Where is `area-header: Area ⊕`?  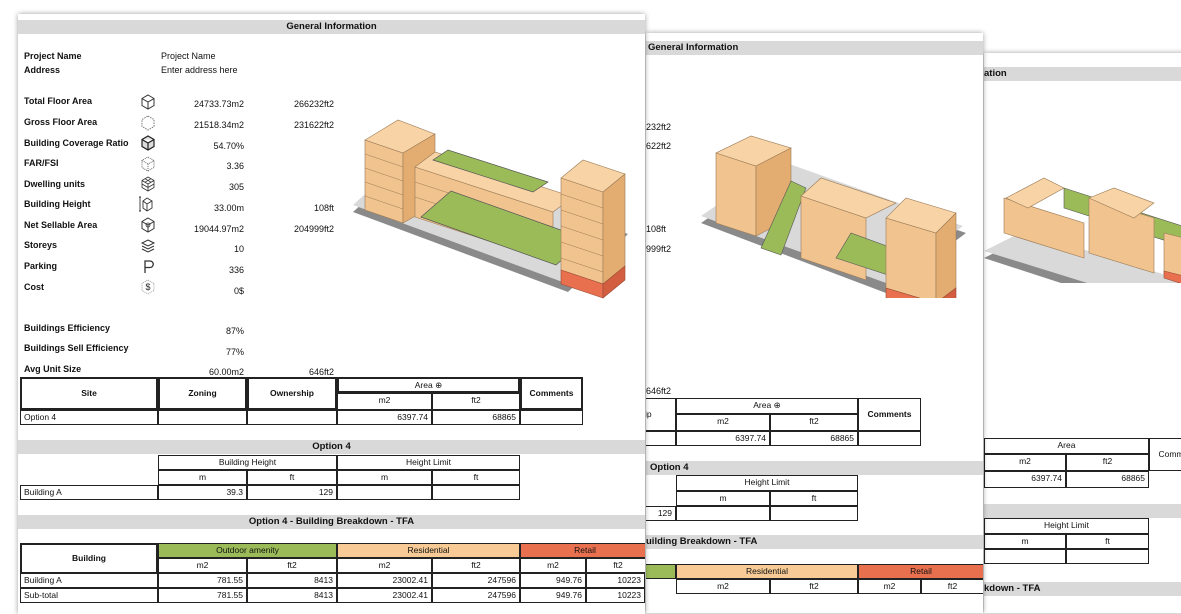 area-header: Area ⊕ is located at coordinates (428, 385).